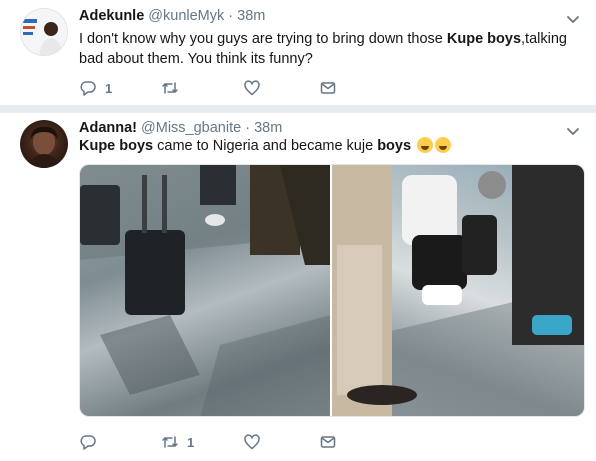 This screenshot has height=461, width=596. I want to click on tweet-text-bold: boys, so click(394, 146).